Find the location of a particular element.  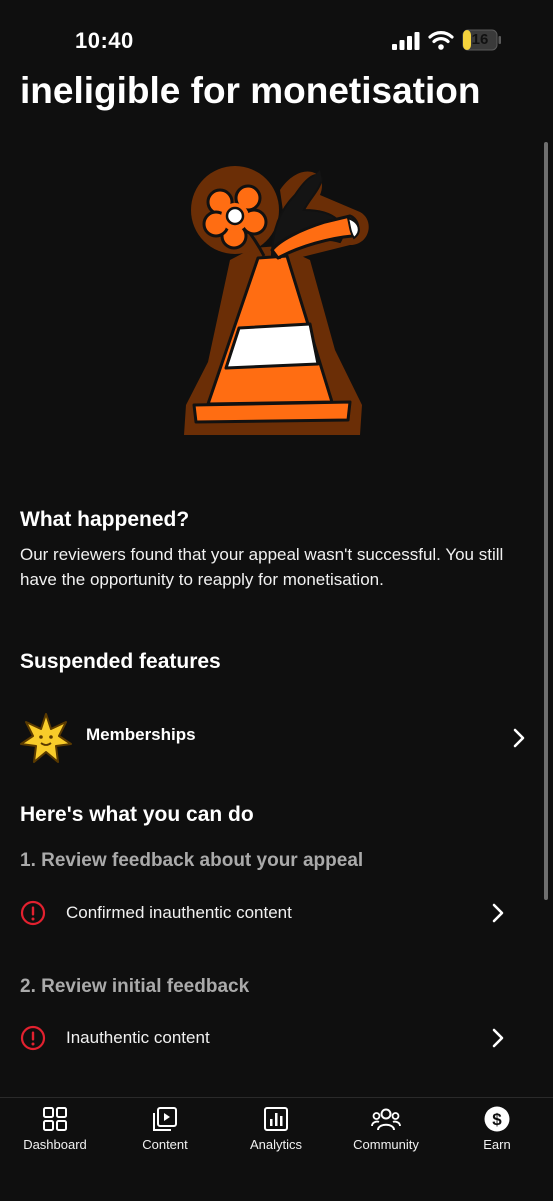

nav-dashboard: Dashboard is located at coordinates (55, 1128).